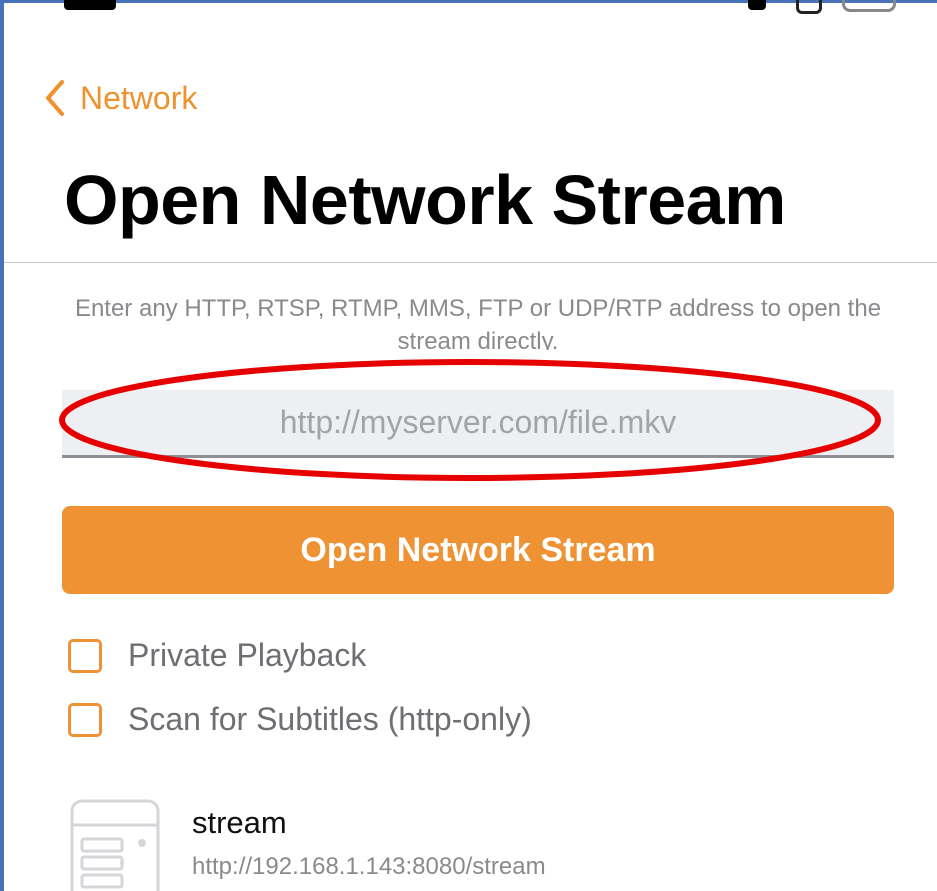 The image size is (937, 891). Describe the element at coordinates (247, 655) in the screenshot. I see `private-playback-label: Private Playback` at that location.